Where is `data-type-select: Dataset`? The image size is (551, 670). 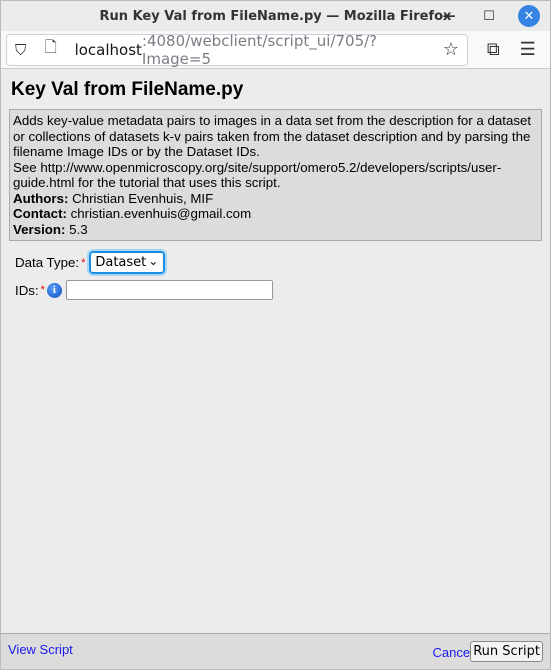
data-type-select: Dataset is located at coordinates (127, 262).